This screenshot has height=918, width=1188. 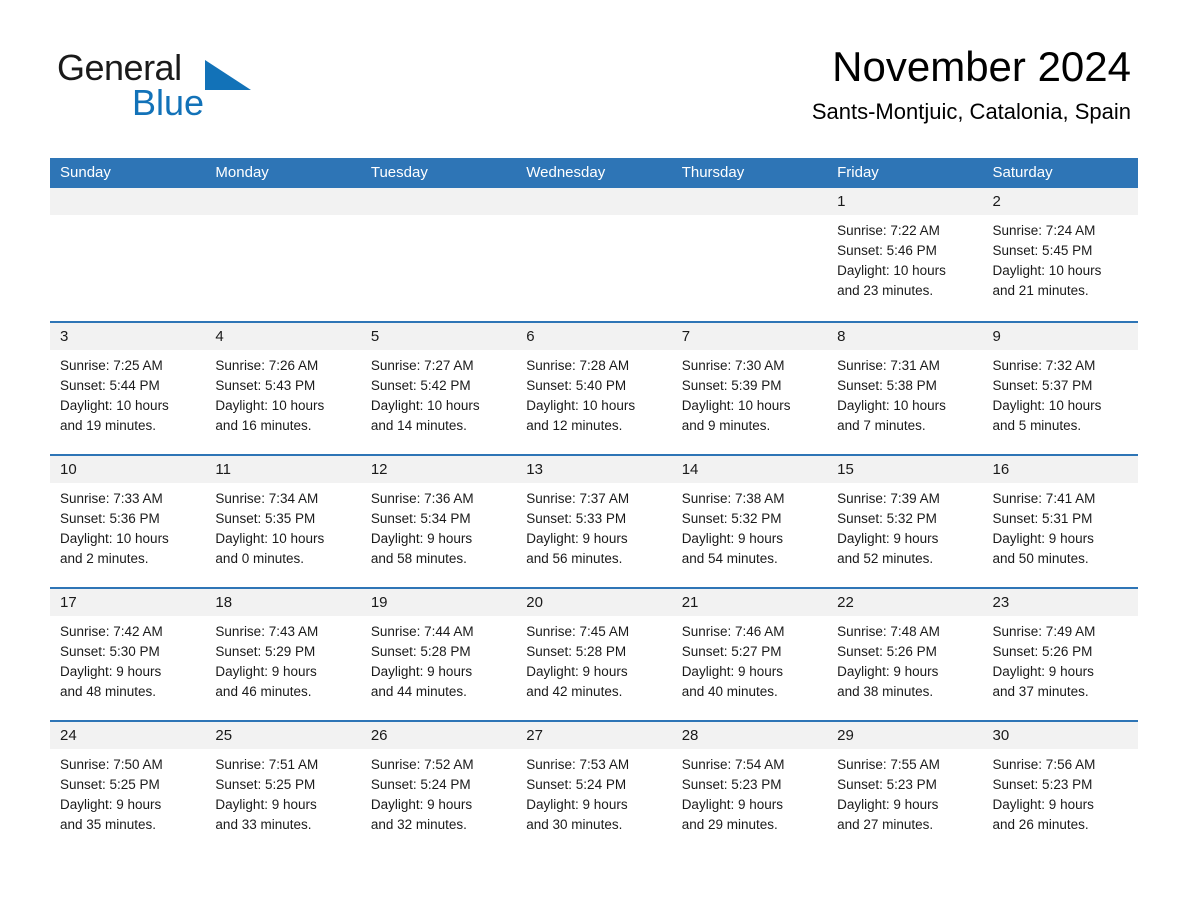 I want to click on day-number: 22, so click(x=845, y=602).